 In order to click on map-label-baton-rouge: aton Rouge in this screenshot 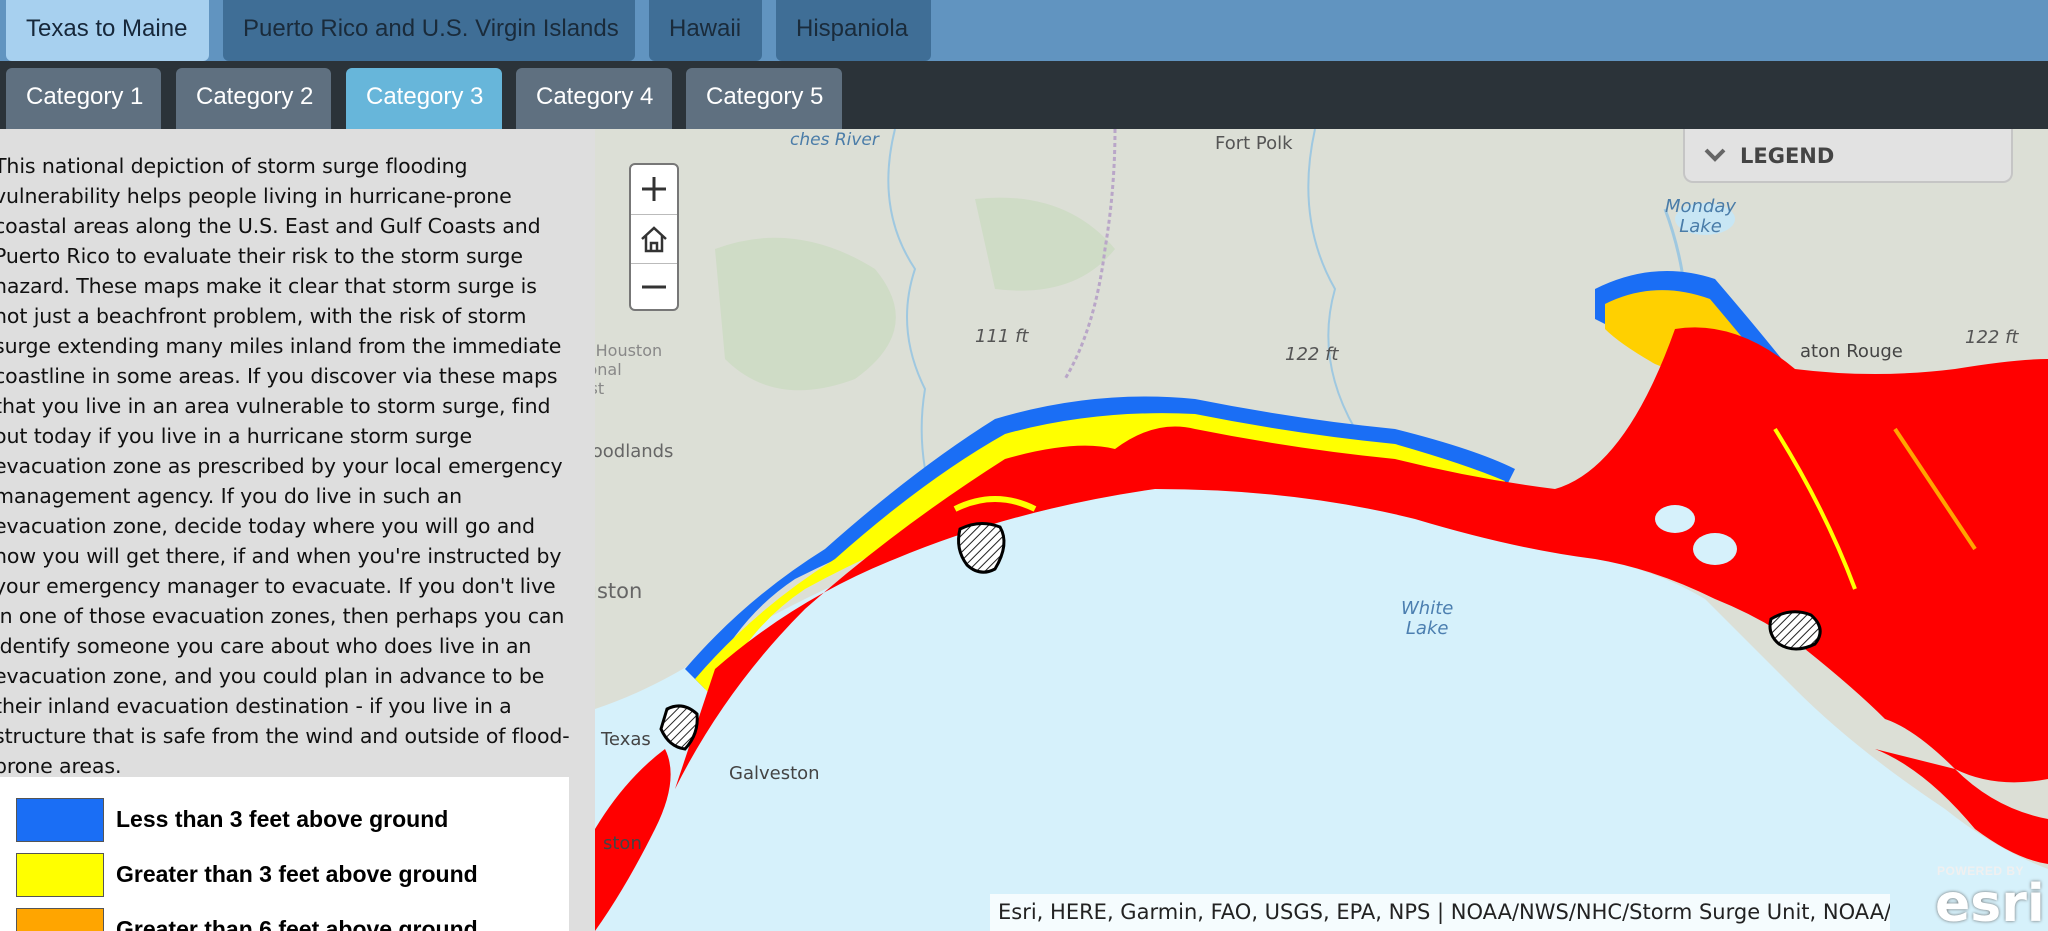, I will do `click(1851, 351)`.